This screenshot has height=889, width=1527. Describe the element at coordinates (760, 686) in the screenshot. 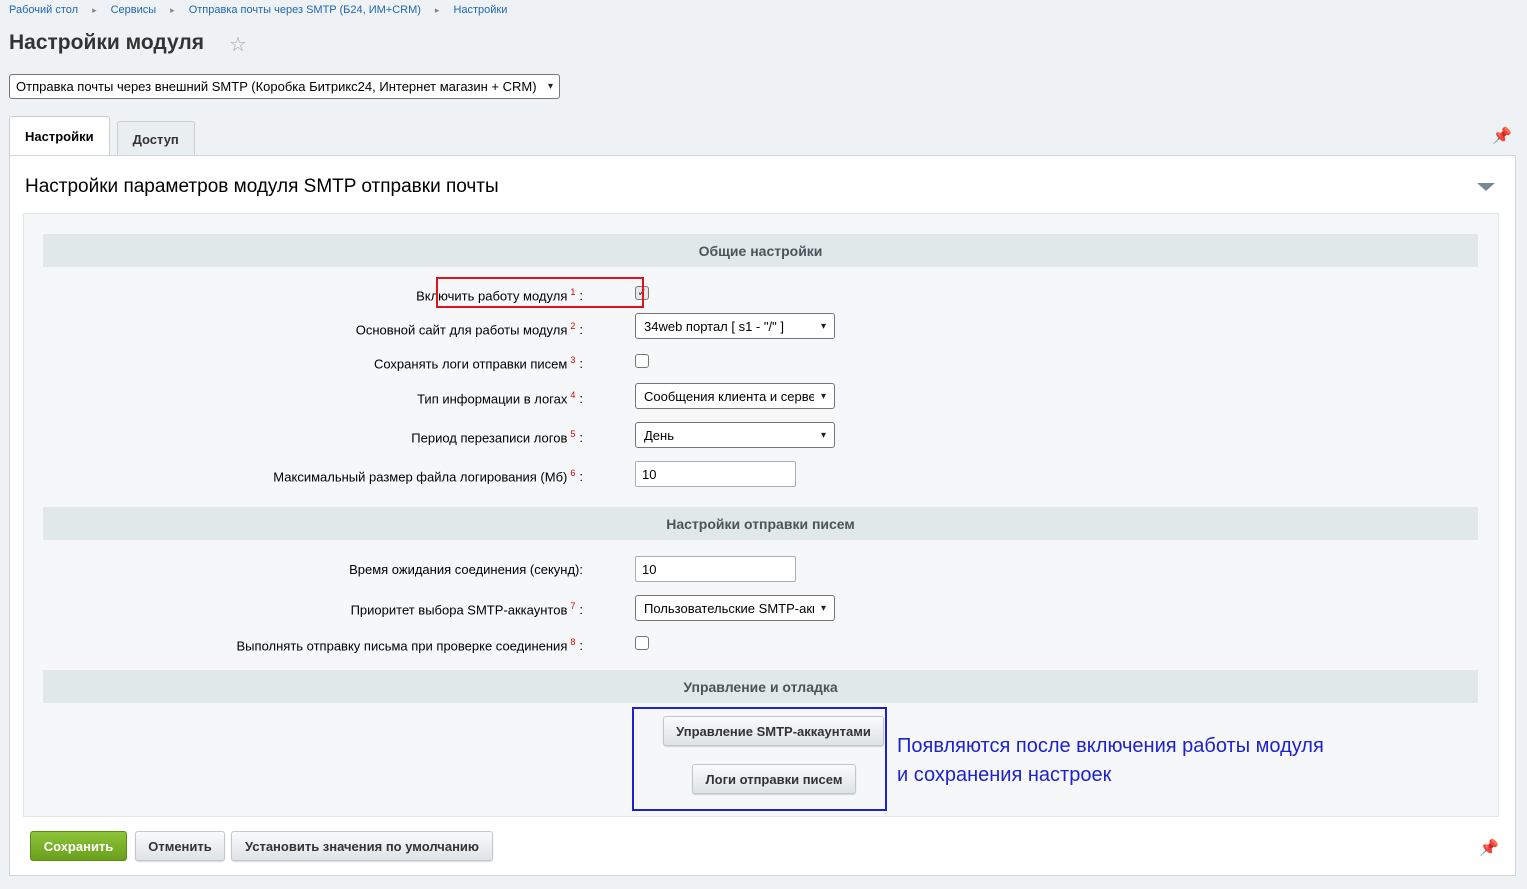

I see `section-header-management: Управление и отладка` at that location.